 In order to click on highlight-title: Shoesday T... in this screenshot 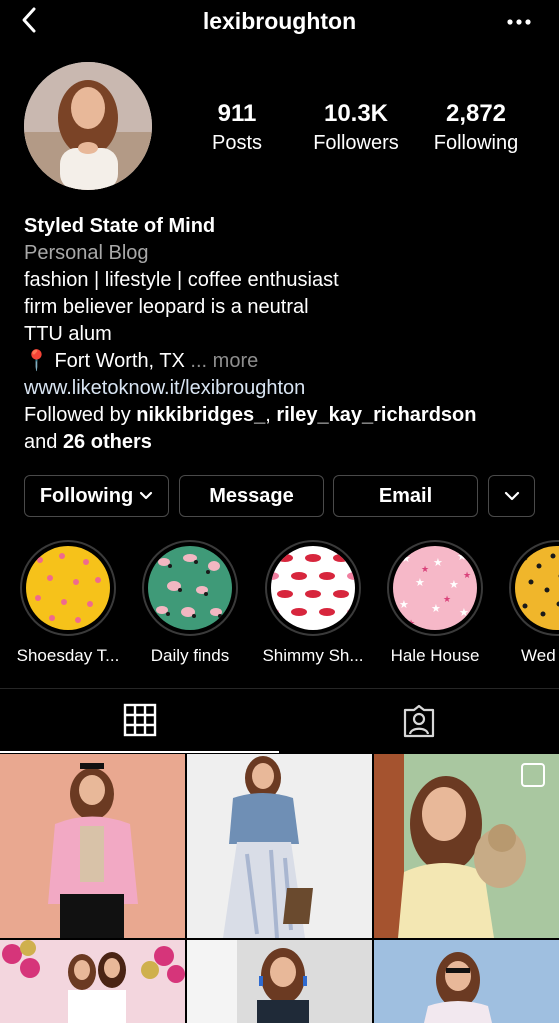, I will do `click(68, 655)`.